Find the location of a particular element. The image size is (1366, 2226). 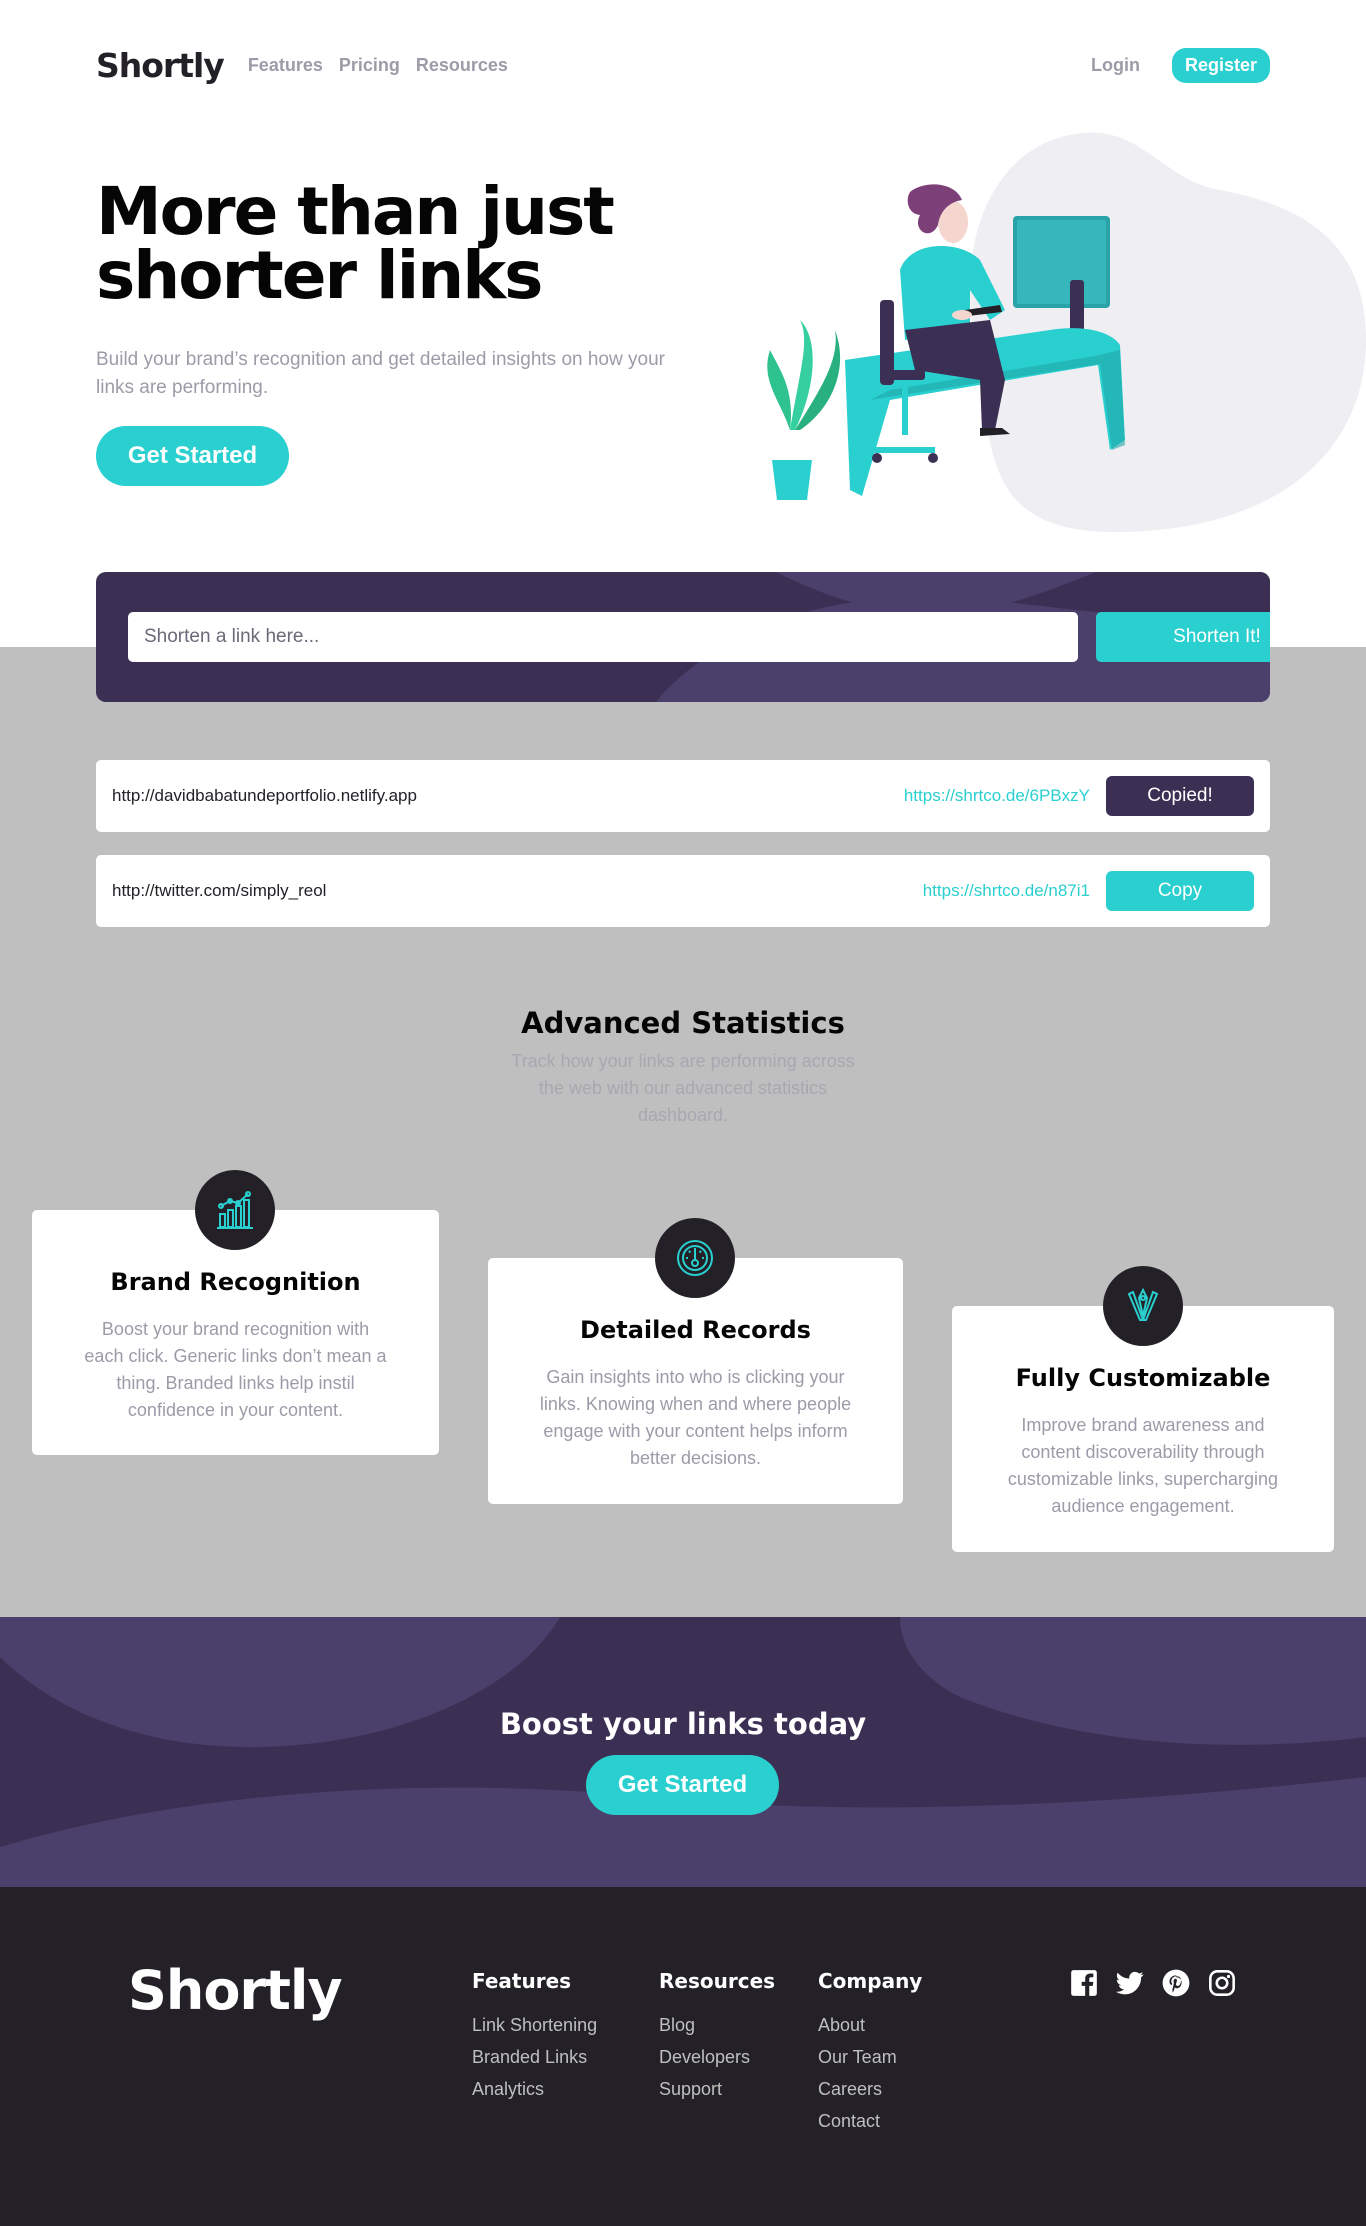

card-line: engage with your content helps inform is located at coordinates (695, 1431).